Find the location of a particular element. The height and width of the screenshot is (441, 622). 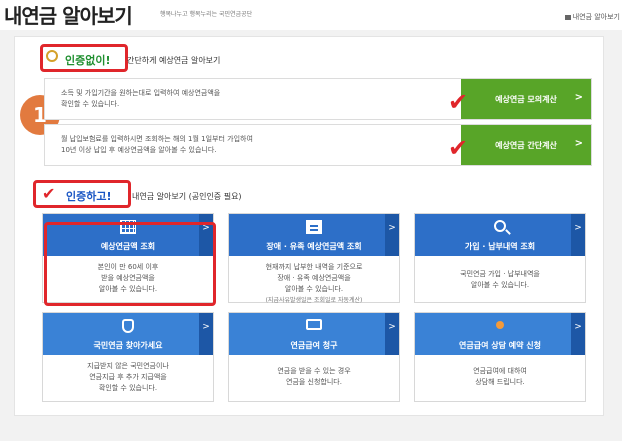

page-subtitle: 행복나누고 행복누리는 국민연금공단 is located at coordinates (206, 14).